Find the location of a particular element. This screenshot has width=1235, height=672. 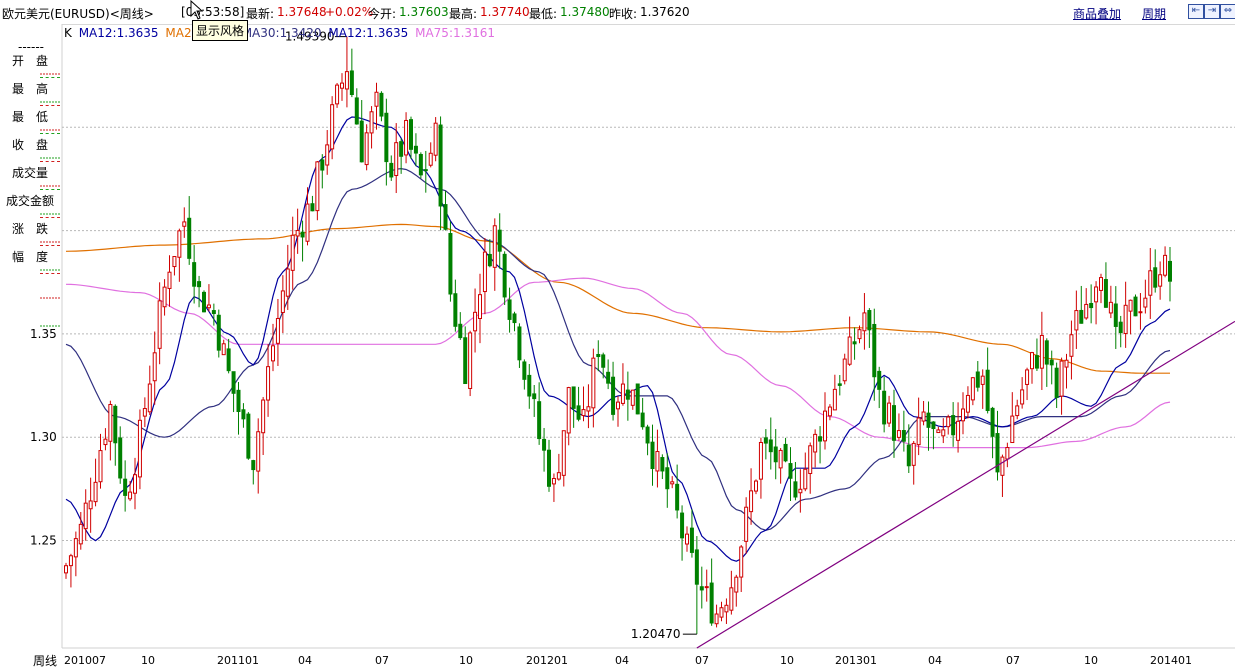

legend-ma30: MA30:1.3420 is located at coordinates (281, 33).